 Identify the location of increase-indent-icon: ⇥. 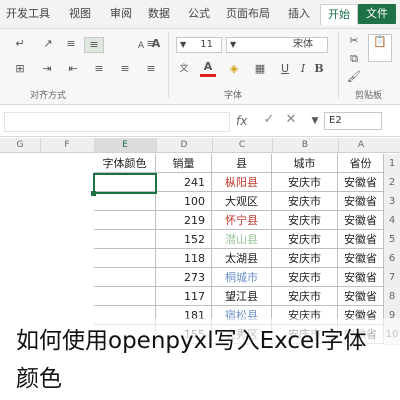
(47, 69).